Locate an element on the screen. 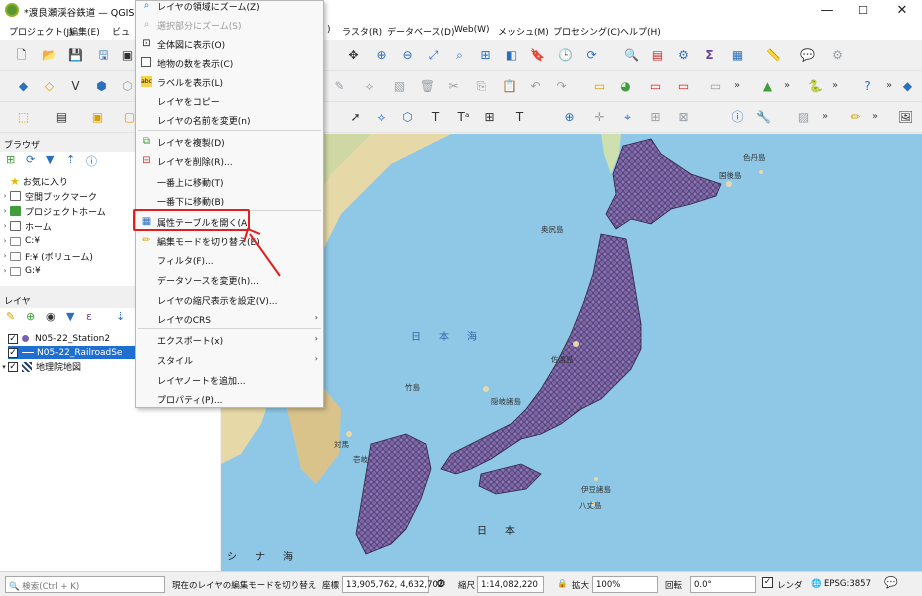  render-checkbox: ✓ is located at coordinates (767, 582).